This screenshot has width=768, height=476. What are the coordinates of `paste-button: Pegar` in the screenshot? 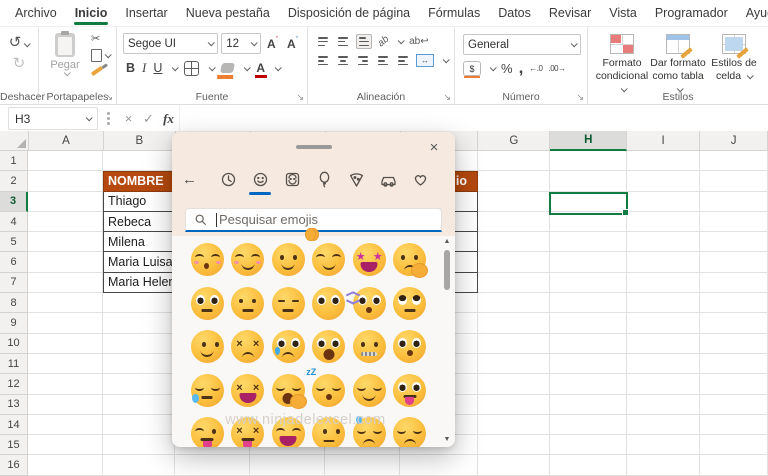 It's located at (65, 54).